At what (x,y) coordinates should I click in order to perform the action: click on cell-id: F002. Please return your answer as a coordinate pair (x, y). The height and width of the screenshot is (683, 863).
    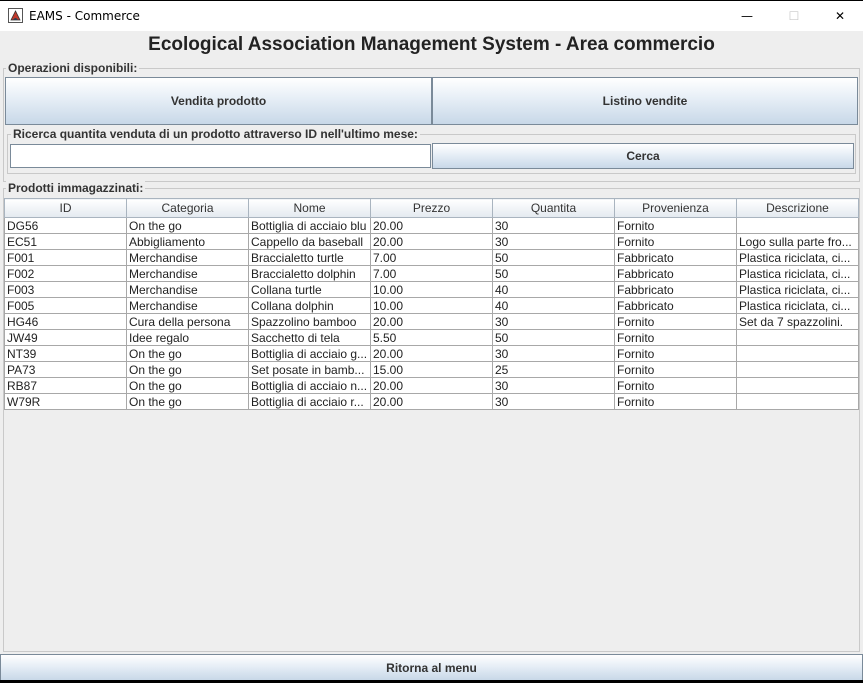
    Looking at the image, I should click on (65, 273).